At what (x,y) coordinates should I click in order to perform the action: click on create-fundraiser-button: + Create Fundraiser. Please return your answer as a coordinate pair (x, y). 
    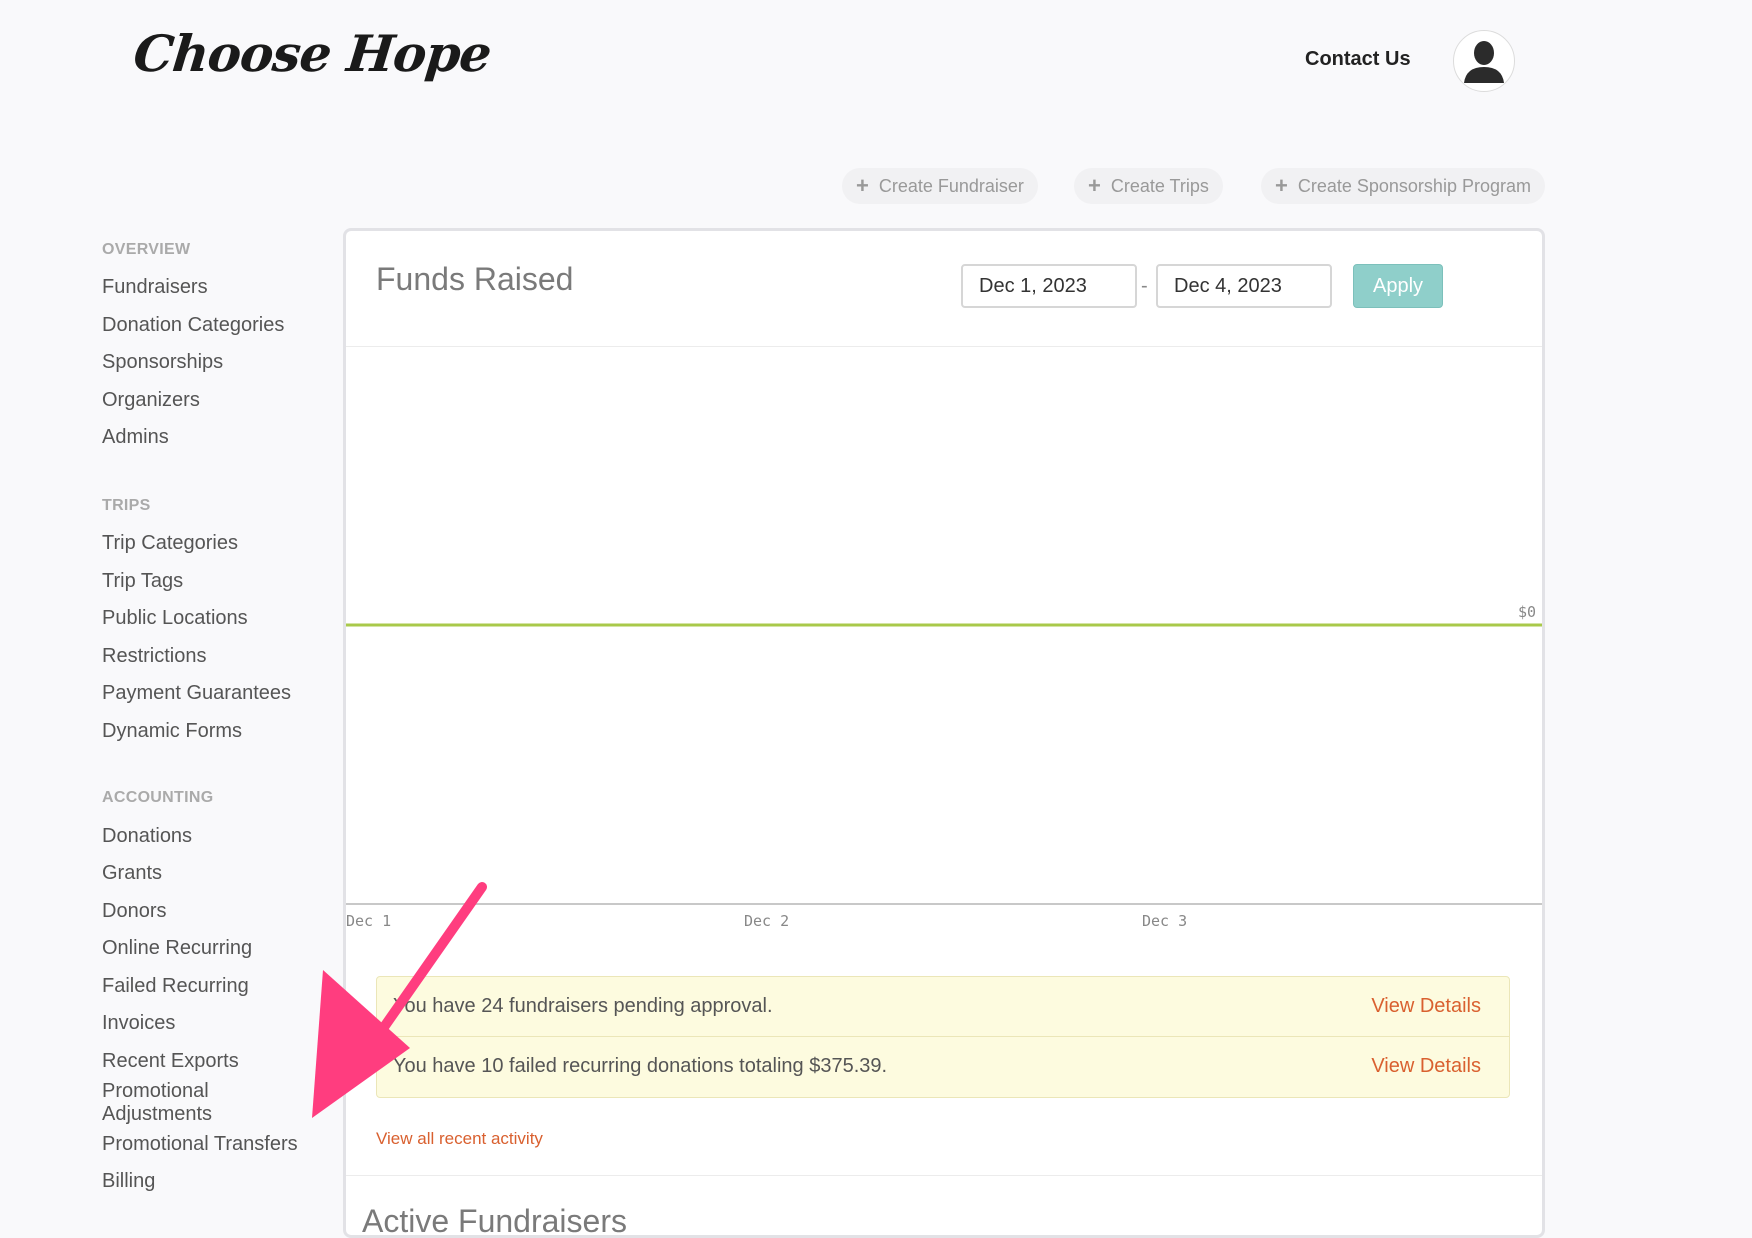
    Looking at the image, I should click on (940, 186).